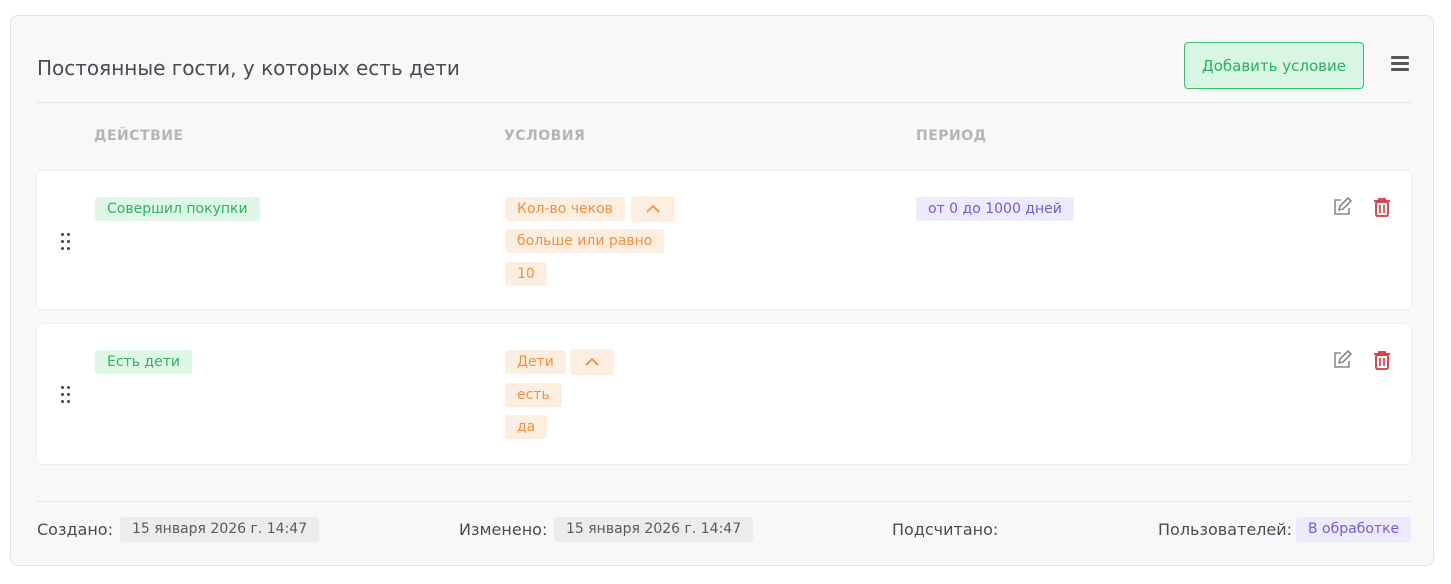 The width and height of the screenshot is (1451, 584). I want to click on action-chip: Совершил покупки, so click(177, 209).